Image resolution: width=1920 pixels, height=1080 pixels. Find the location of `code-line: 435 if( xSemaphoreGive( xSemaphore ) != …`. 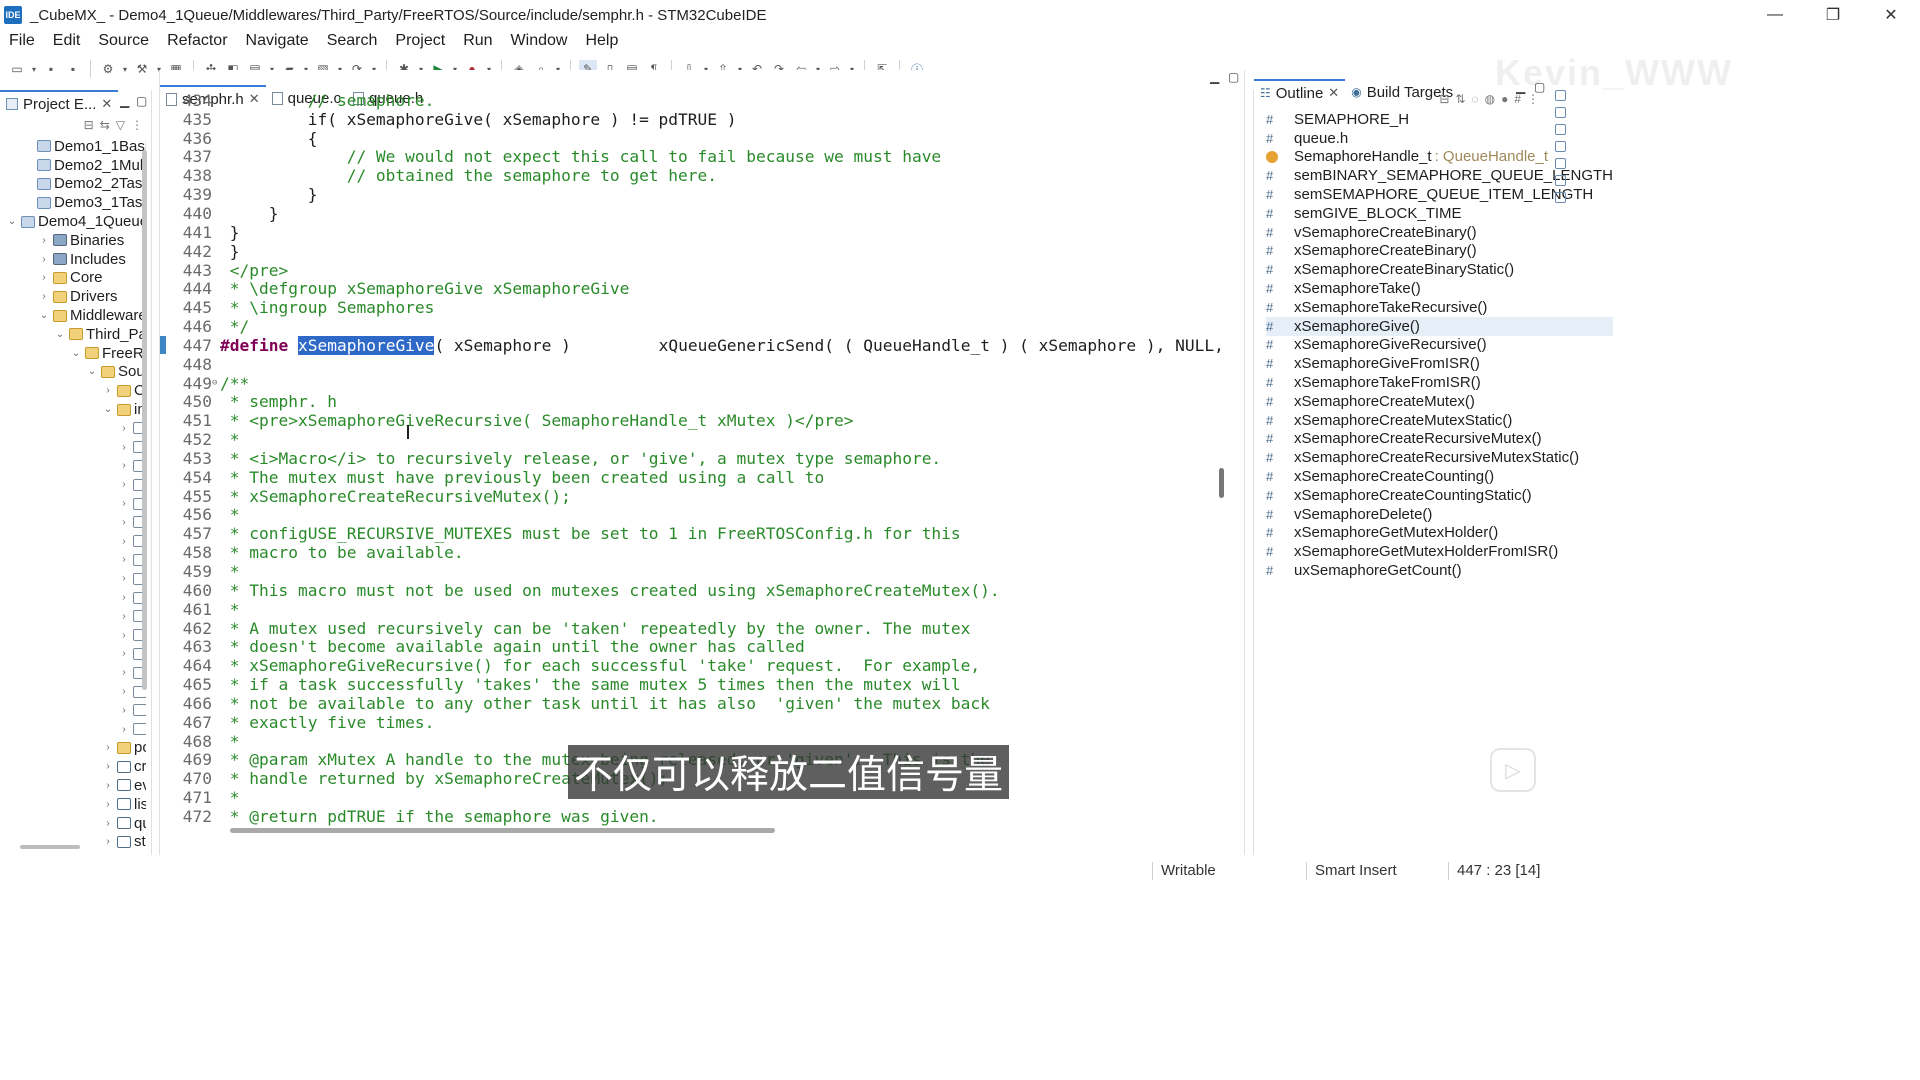

code-line: 435 if( xSemaphoreGive( xSemaphore ) != … is located at coordinates (690, 119).